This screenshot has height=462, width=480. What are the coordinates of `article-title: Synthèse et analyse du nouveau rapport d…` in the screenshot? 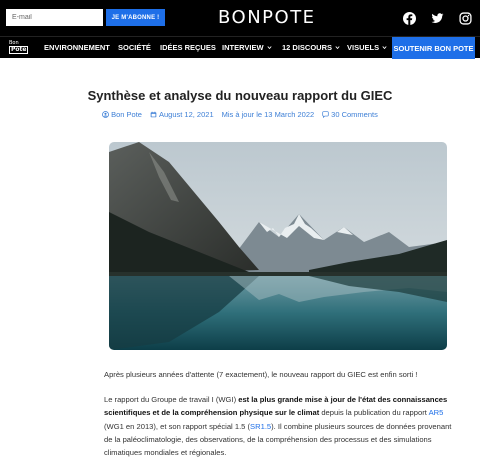 It's located at (240, 95).